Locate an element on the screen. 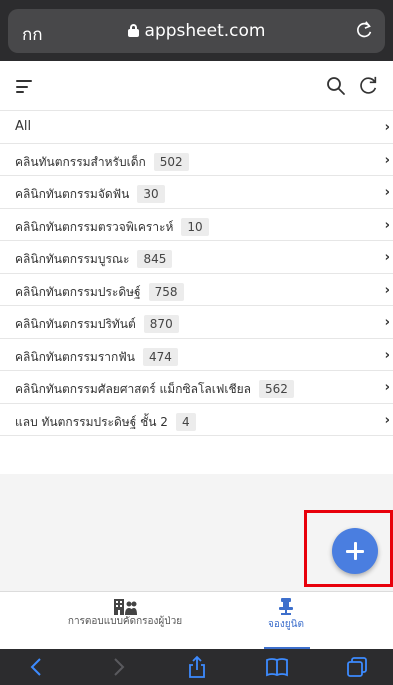 This screenshot has height=685, width=393. search-icon is located at coordinates (336, 86).